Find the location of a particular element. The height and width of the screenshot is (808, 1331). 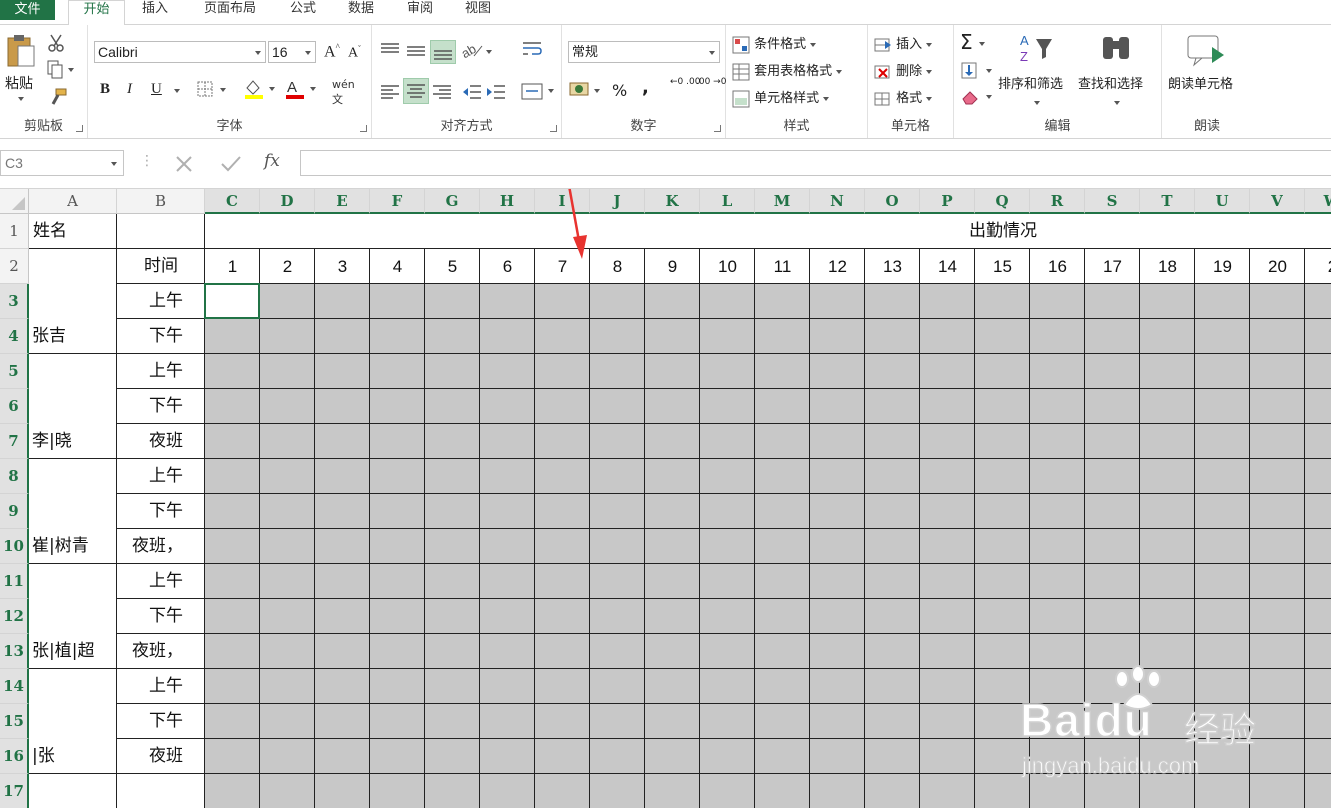

read-group: 朗读单元格 朗读 is located at coordinates (1207, 81).